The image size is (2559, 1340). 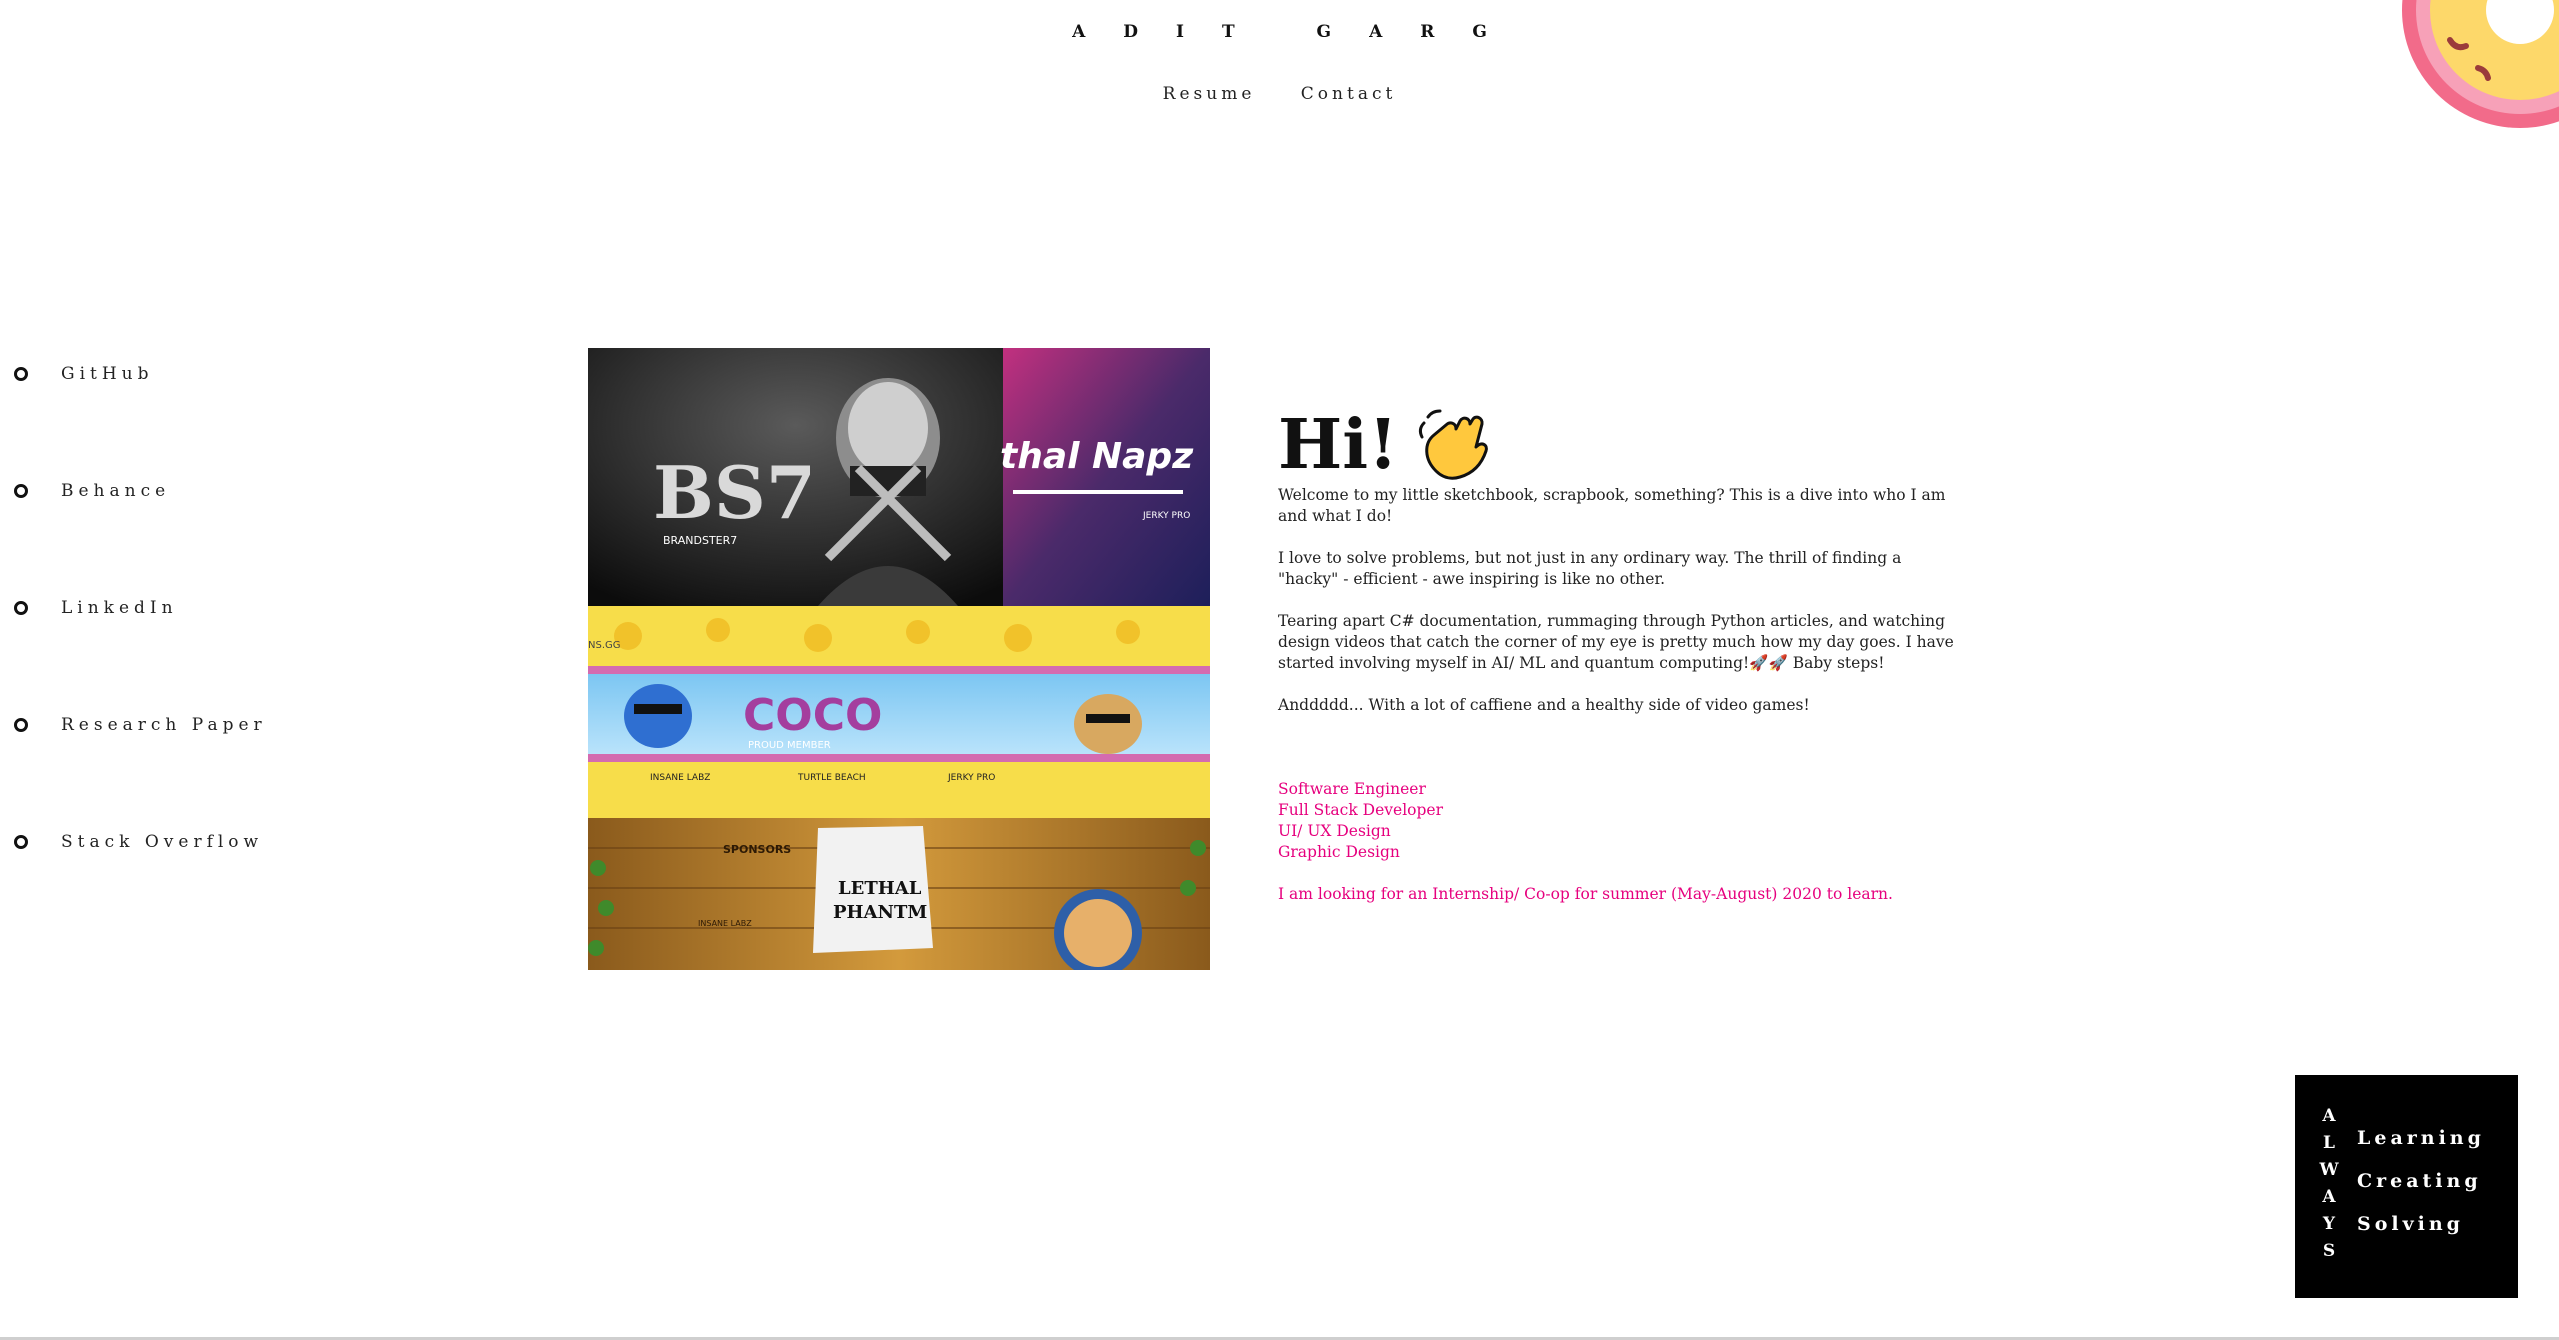 I want to click on role-item: Graphic Design, so click(x=1339, y=852).